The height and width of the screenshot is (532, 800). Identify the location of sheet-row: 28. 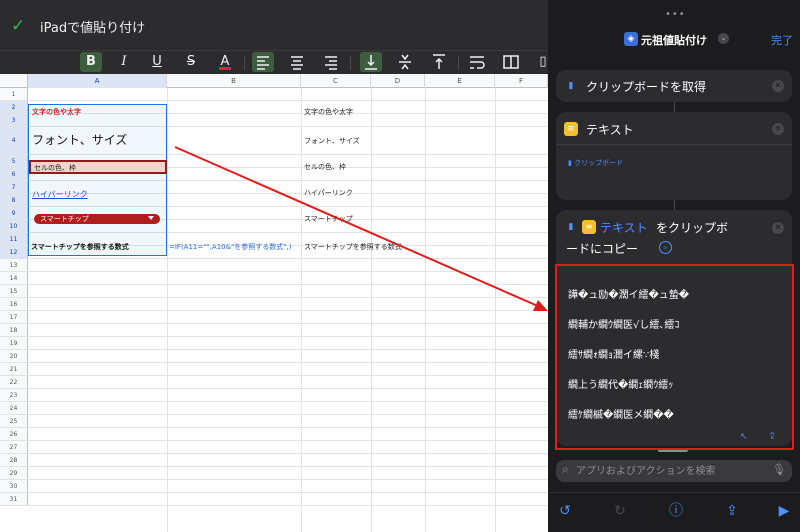
(274, 460).